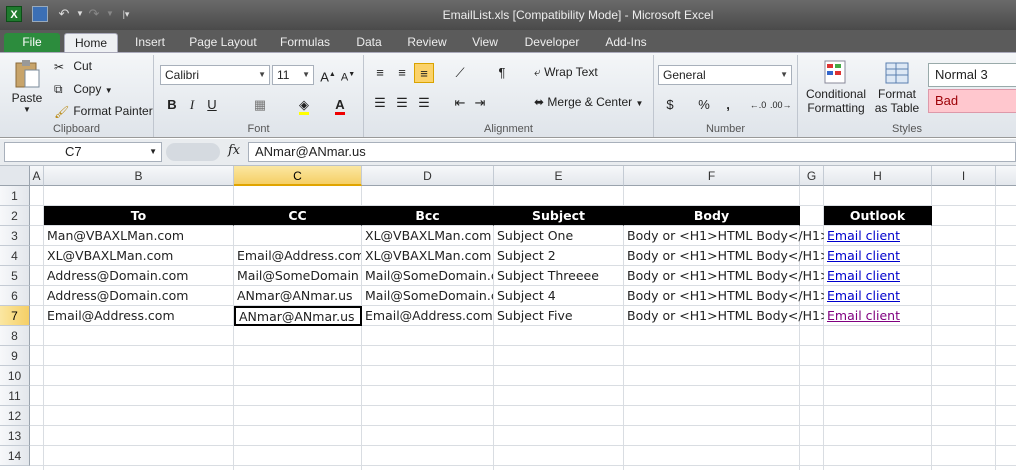  What do you see at coordinates (704, 105) in the screenshot?
I see `percent-button: %` at bounding box center [704, 105].